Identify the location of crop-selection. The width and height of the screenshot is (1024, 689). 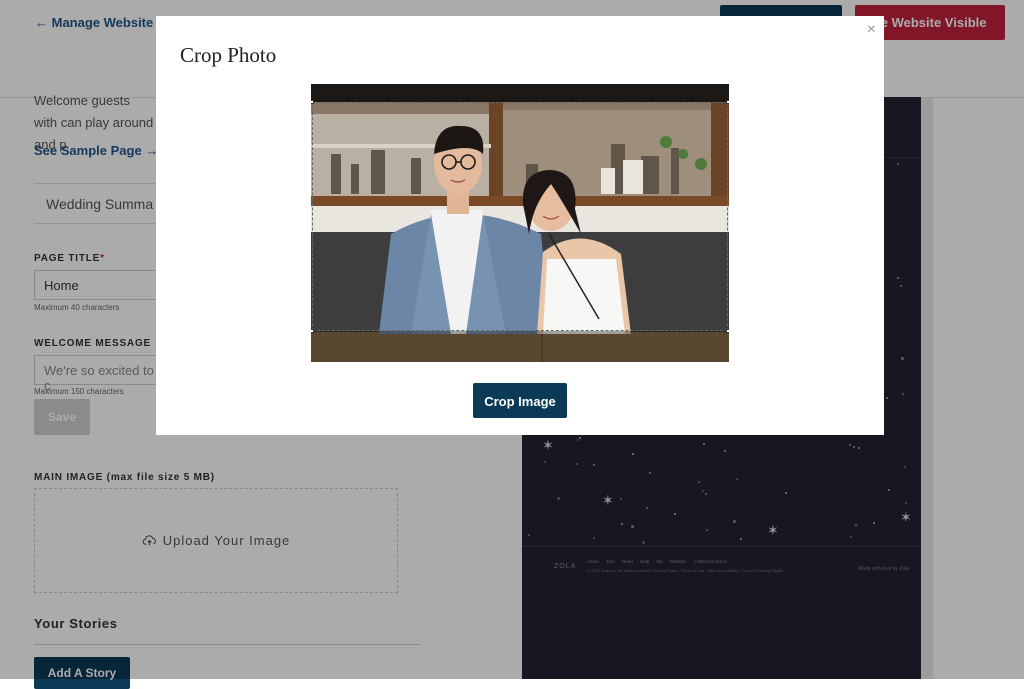
(520, 216).